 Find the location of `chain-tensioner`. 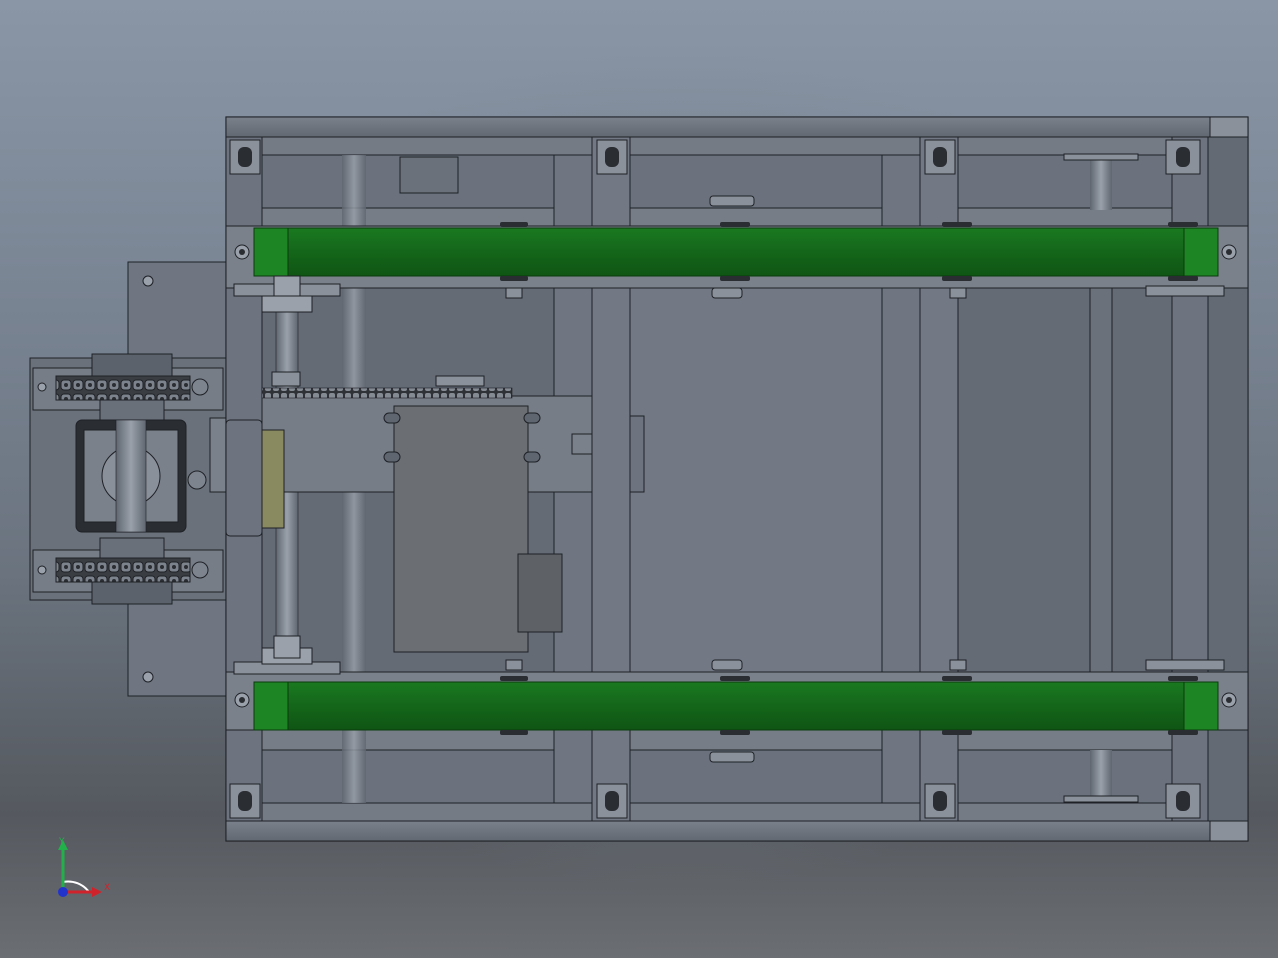

chain-tensioner is located at coordinates (286, 379).